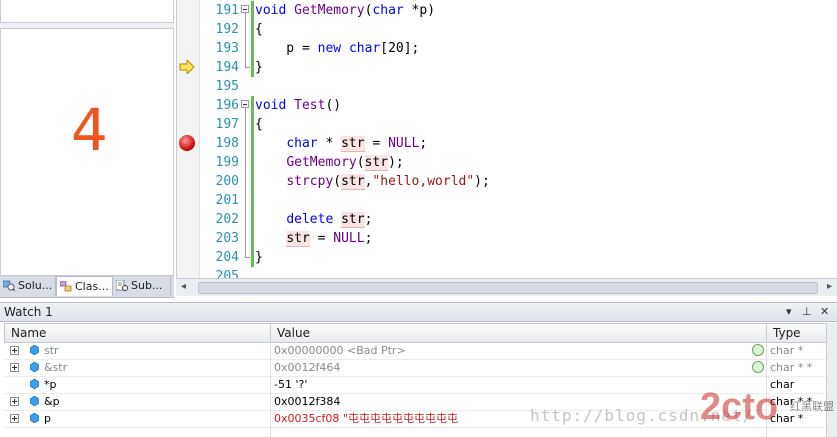 This screenshot has height=437, width=837. I want to click on code-line: 197 {, so click(507, 124).